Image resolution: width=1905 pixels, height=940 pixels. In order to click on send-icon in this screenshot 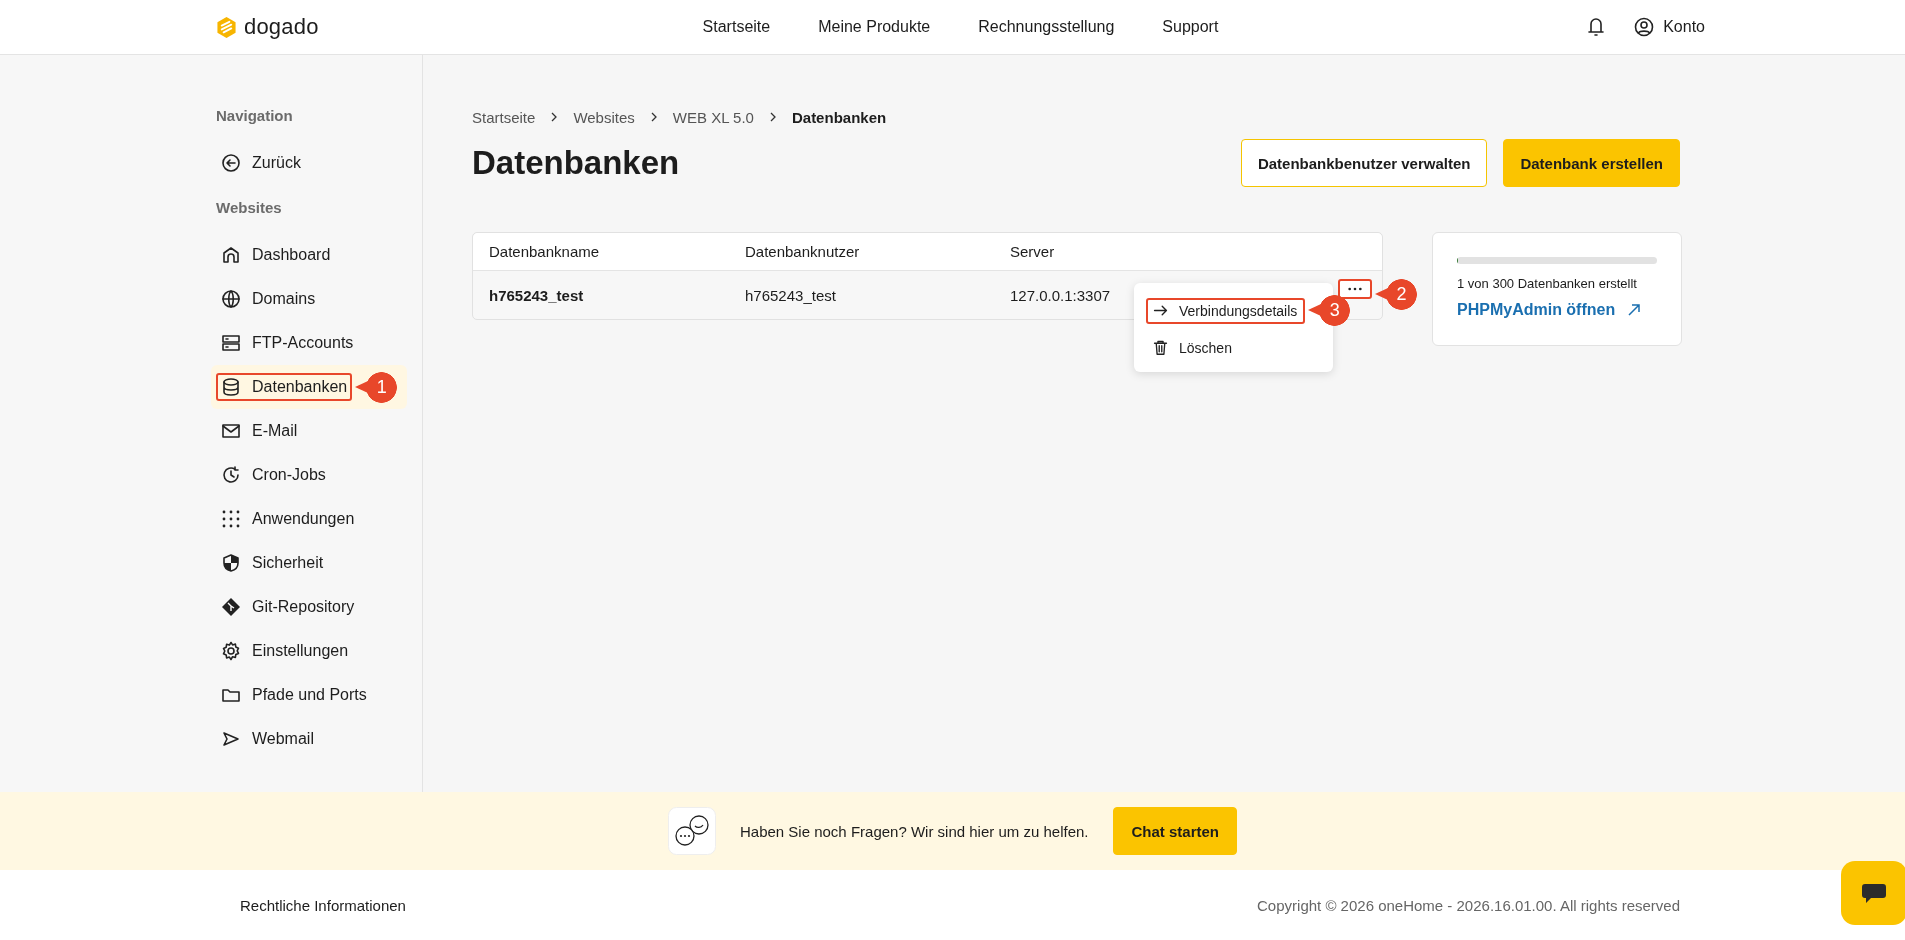, I will do `click(231, 739)`.